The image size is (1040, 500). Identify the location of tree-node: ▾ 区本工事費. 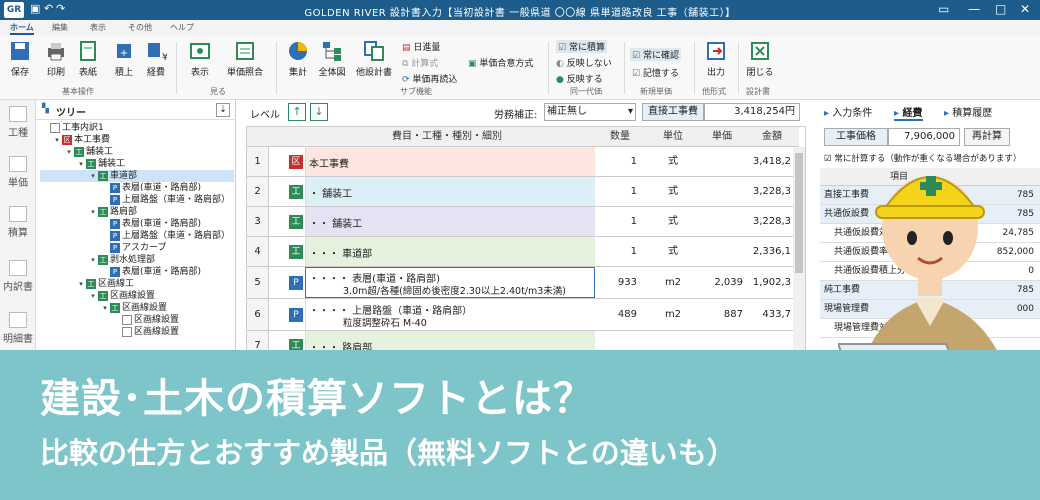
(137, 140).